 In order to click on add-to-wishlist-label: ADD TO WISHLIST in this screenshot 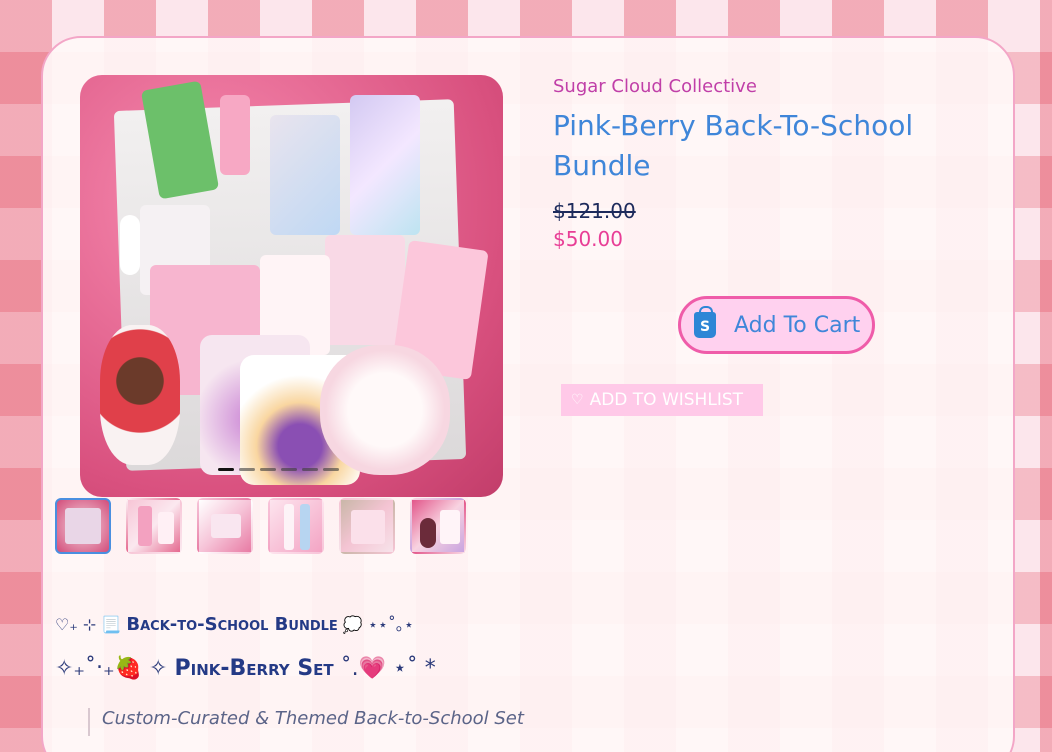, I will do `click(666, 400)`.